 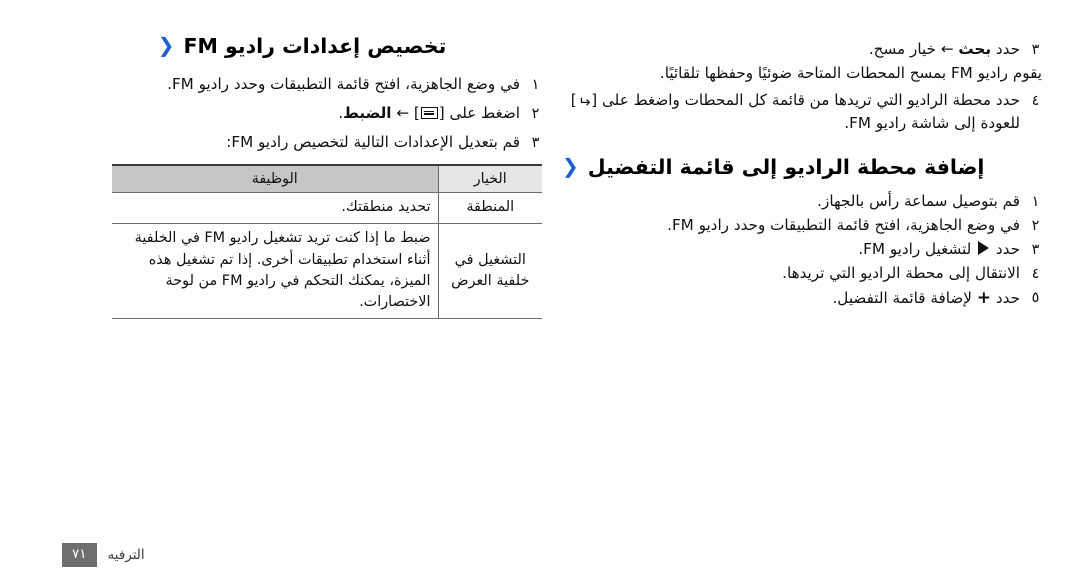 I want to click on right-continued-steps: ٣ حدد بحث ← خيار مسح., so click(x=802, y=49).